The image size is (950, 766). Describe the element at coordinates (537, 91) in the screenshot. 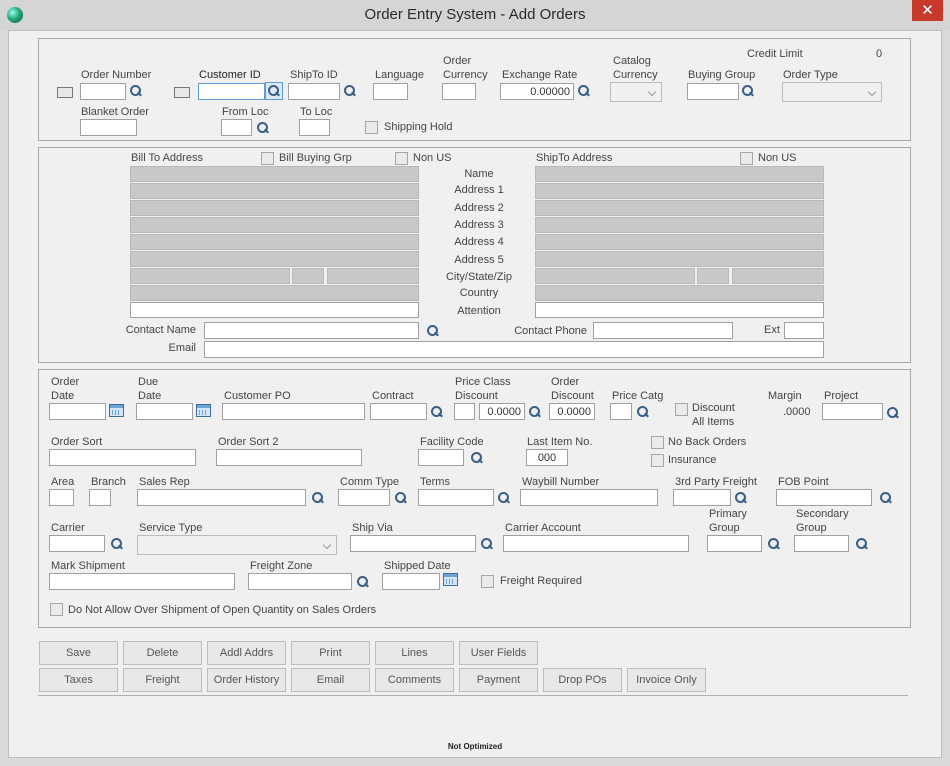

I see `exchange-rate-input: 0.00000` at that location.